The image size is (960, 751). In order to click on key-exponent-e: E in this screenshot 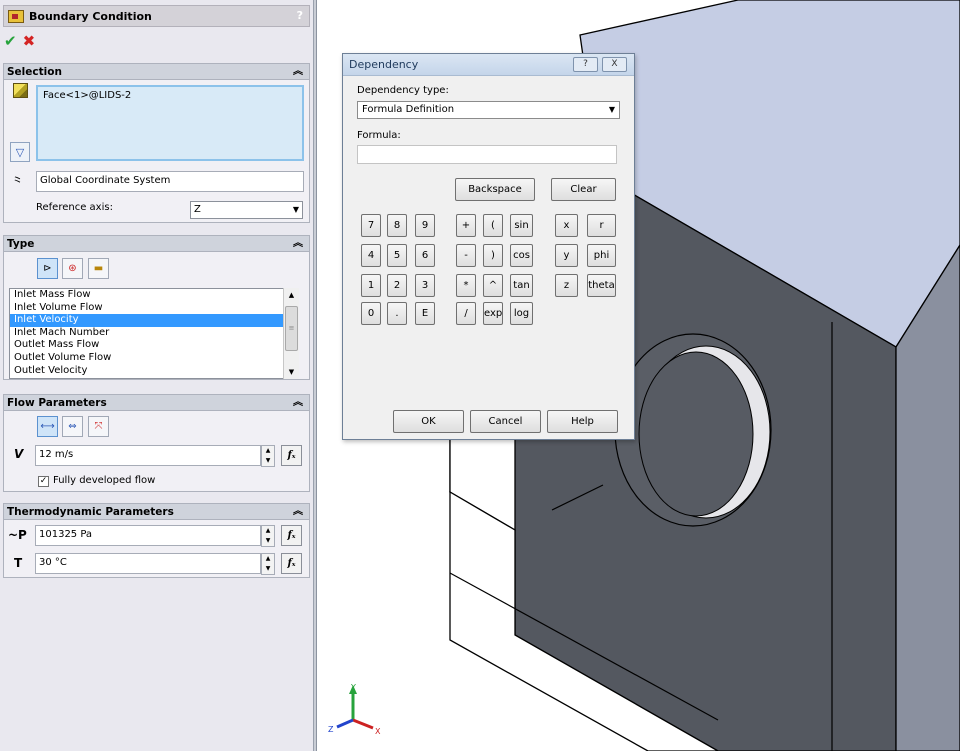, I will do `click(425, 313)`.